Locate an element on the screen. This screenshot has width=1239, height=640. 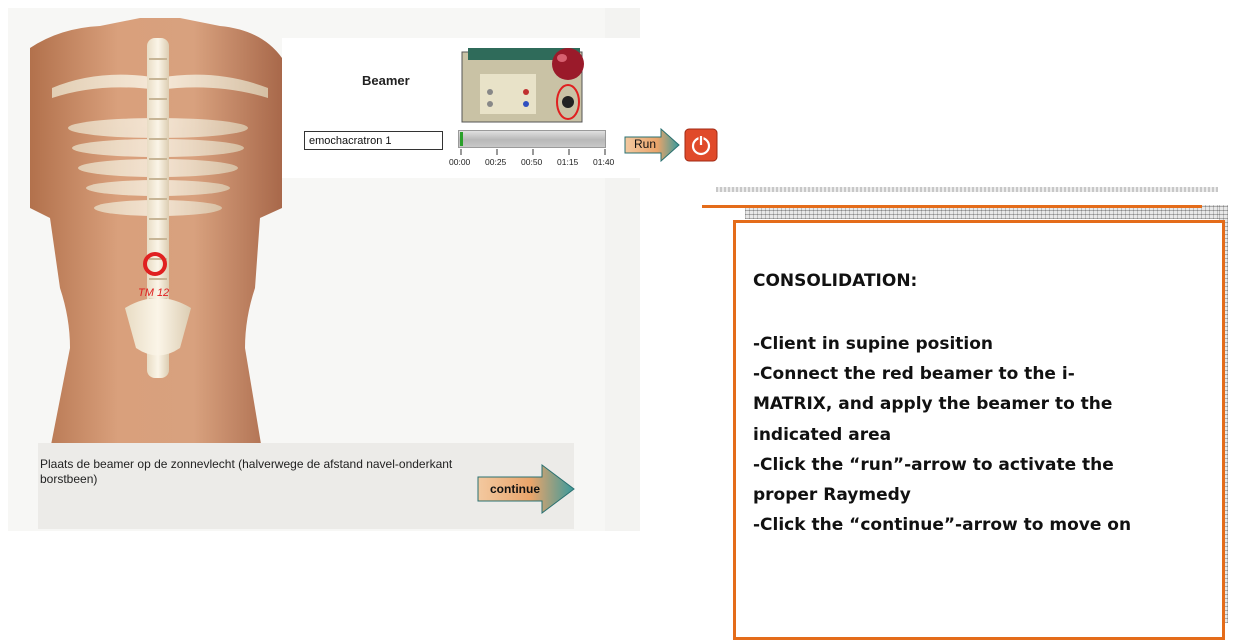
program-name-field: emochacratron 1 is located at coordinates (373, 140).